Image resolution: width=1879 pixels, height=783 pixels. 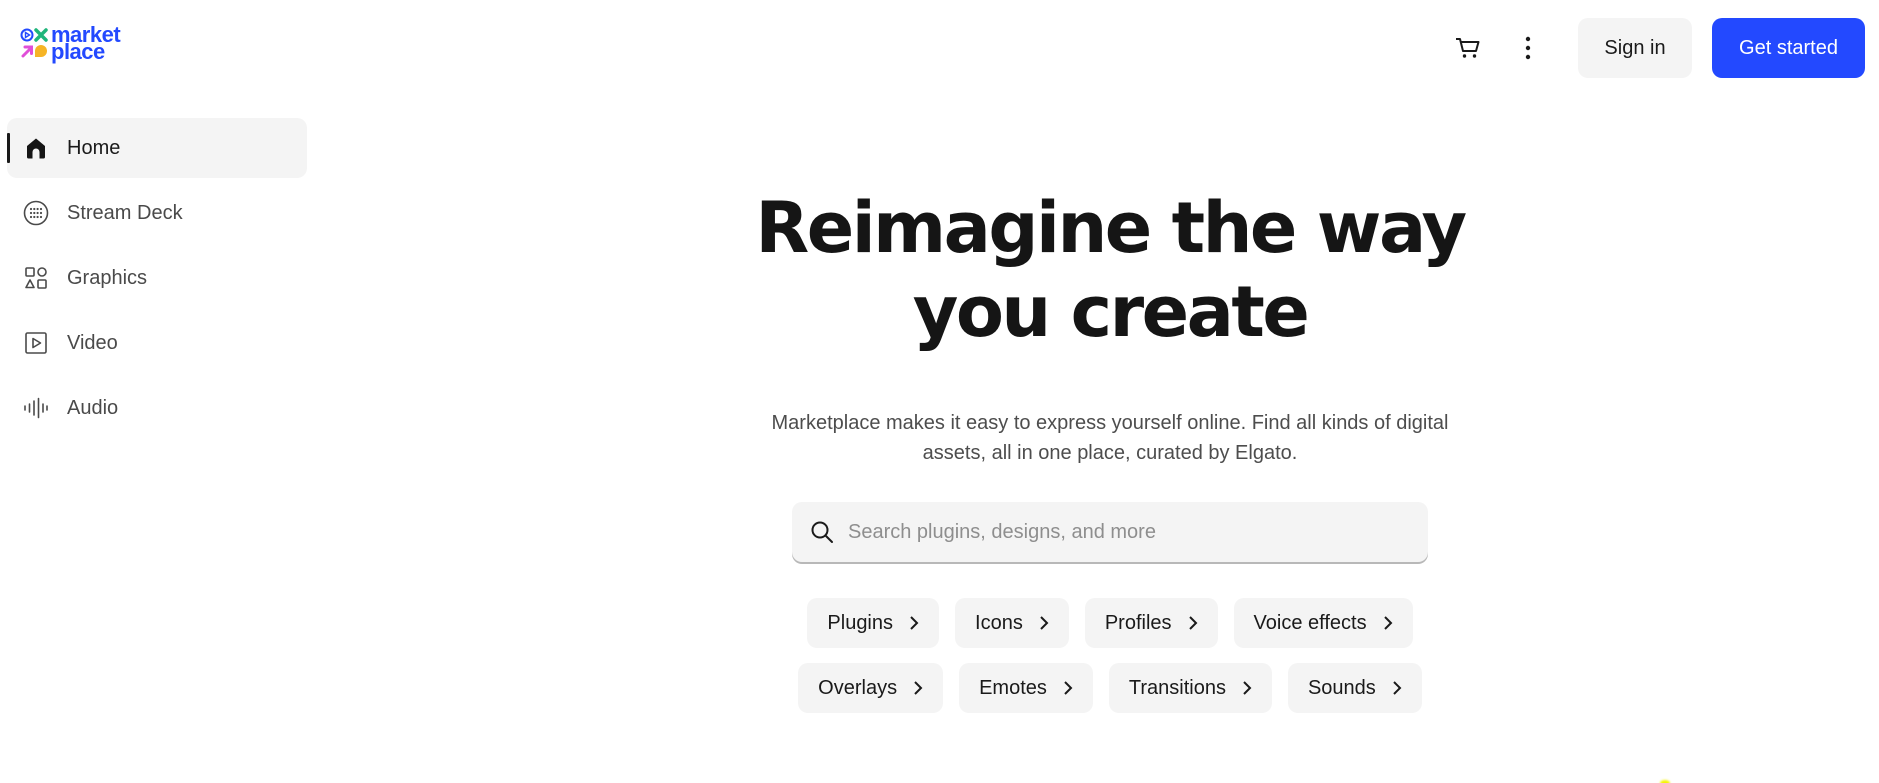 What do you see at coordinates (1013, 687) in the screenshot?
I see `chip-label: Emotes` at bounding box center [1013, 687].